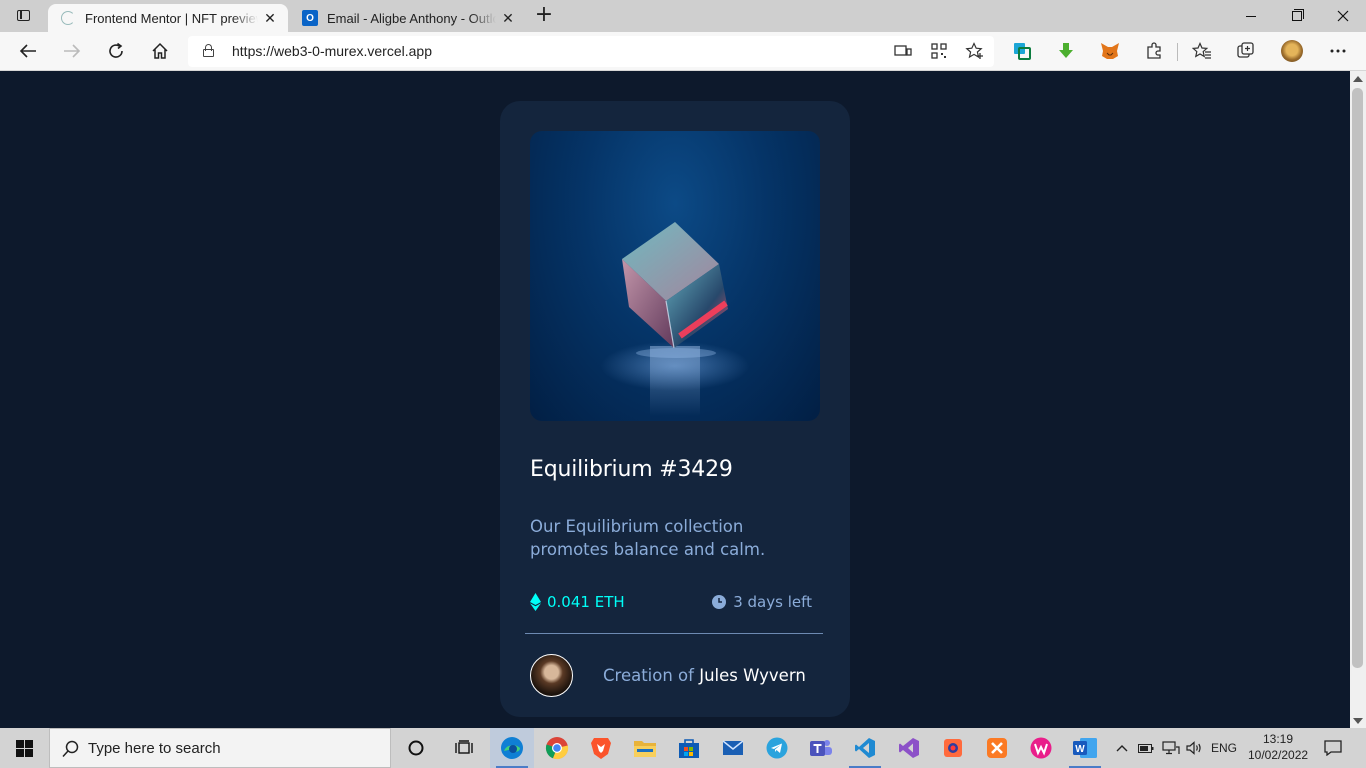 This screenshot has height=768, width=1366. Describe the element at coordinates (1357, 378) in the screenshot. I see `scroll-thumb` at that location.